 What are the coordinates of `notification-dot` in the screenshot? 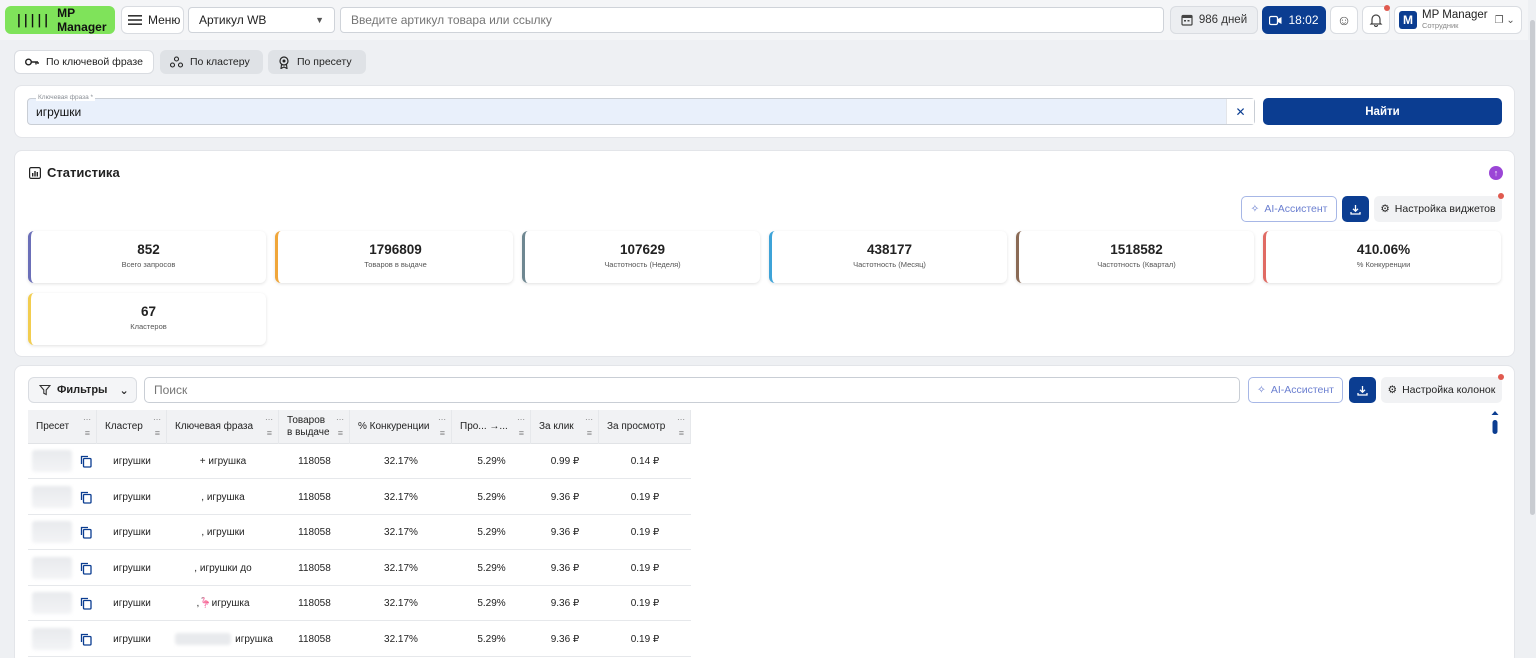 It's located at (1387, 8).